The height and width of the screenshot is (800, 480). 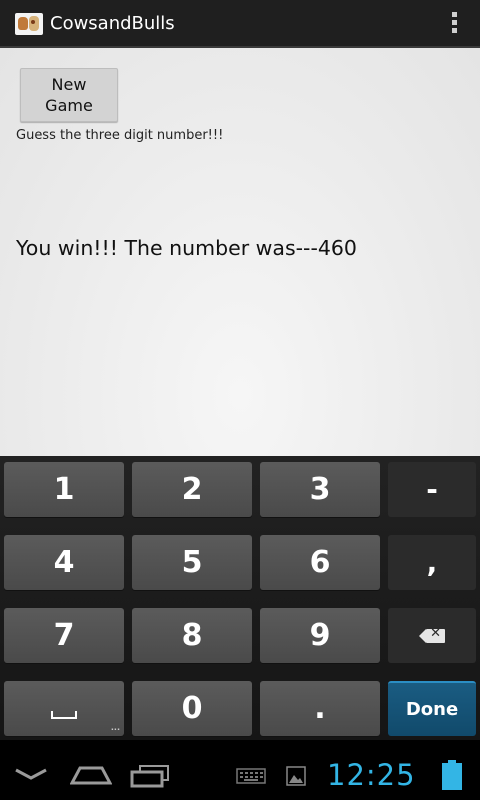 I want to click on result-text: You win!!! The number was---460, so click(x=186, y=248).